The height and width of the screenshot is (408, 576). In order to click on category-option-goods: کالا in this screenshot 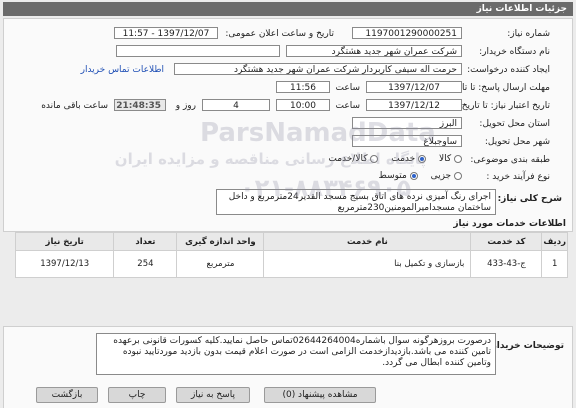, I will do `click(450, 159)`.